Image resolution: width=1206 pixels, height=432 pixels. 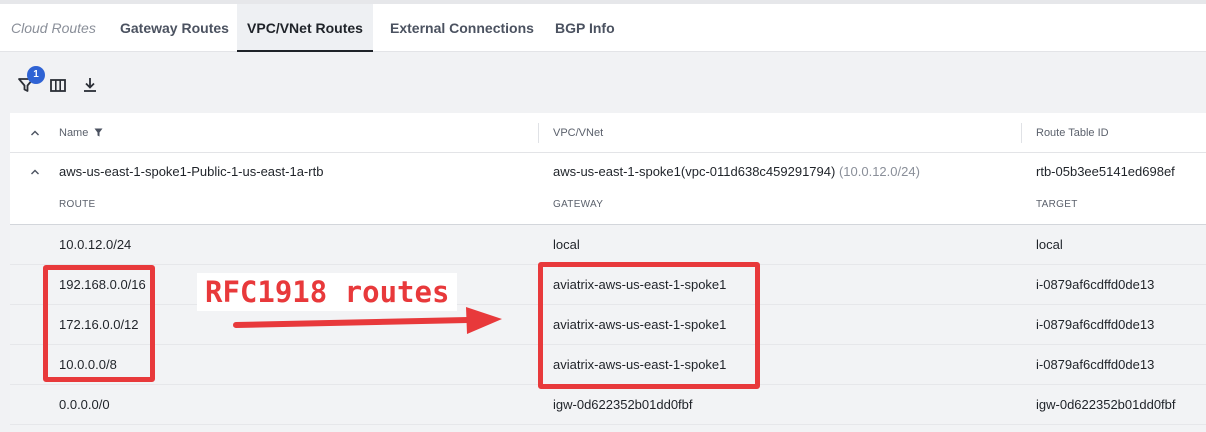 I want to click on rfc1918-routes-highlight, so click(x=99, y=323).